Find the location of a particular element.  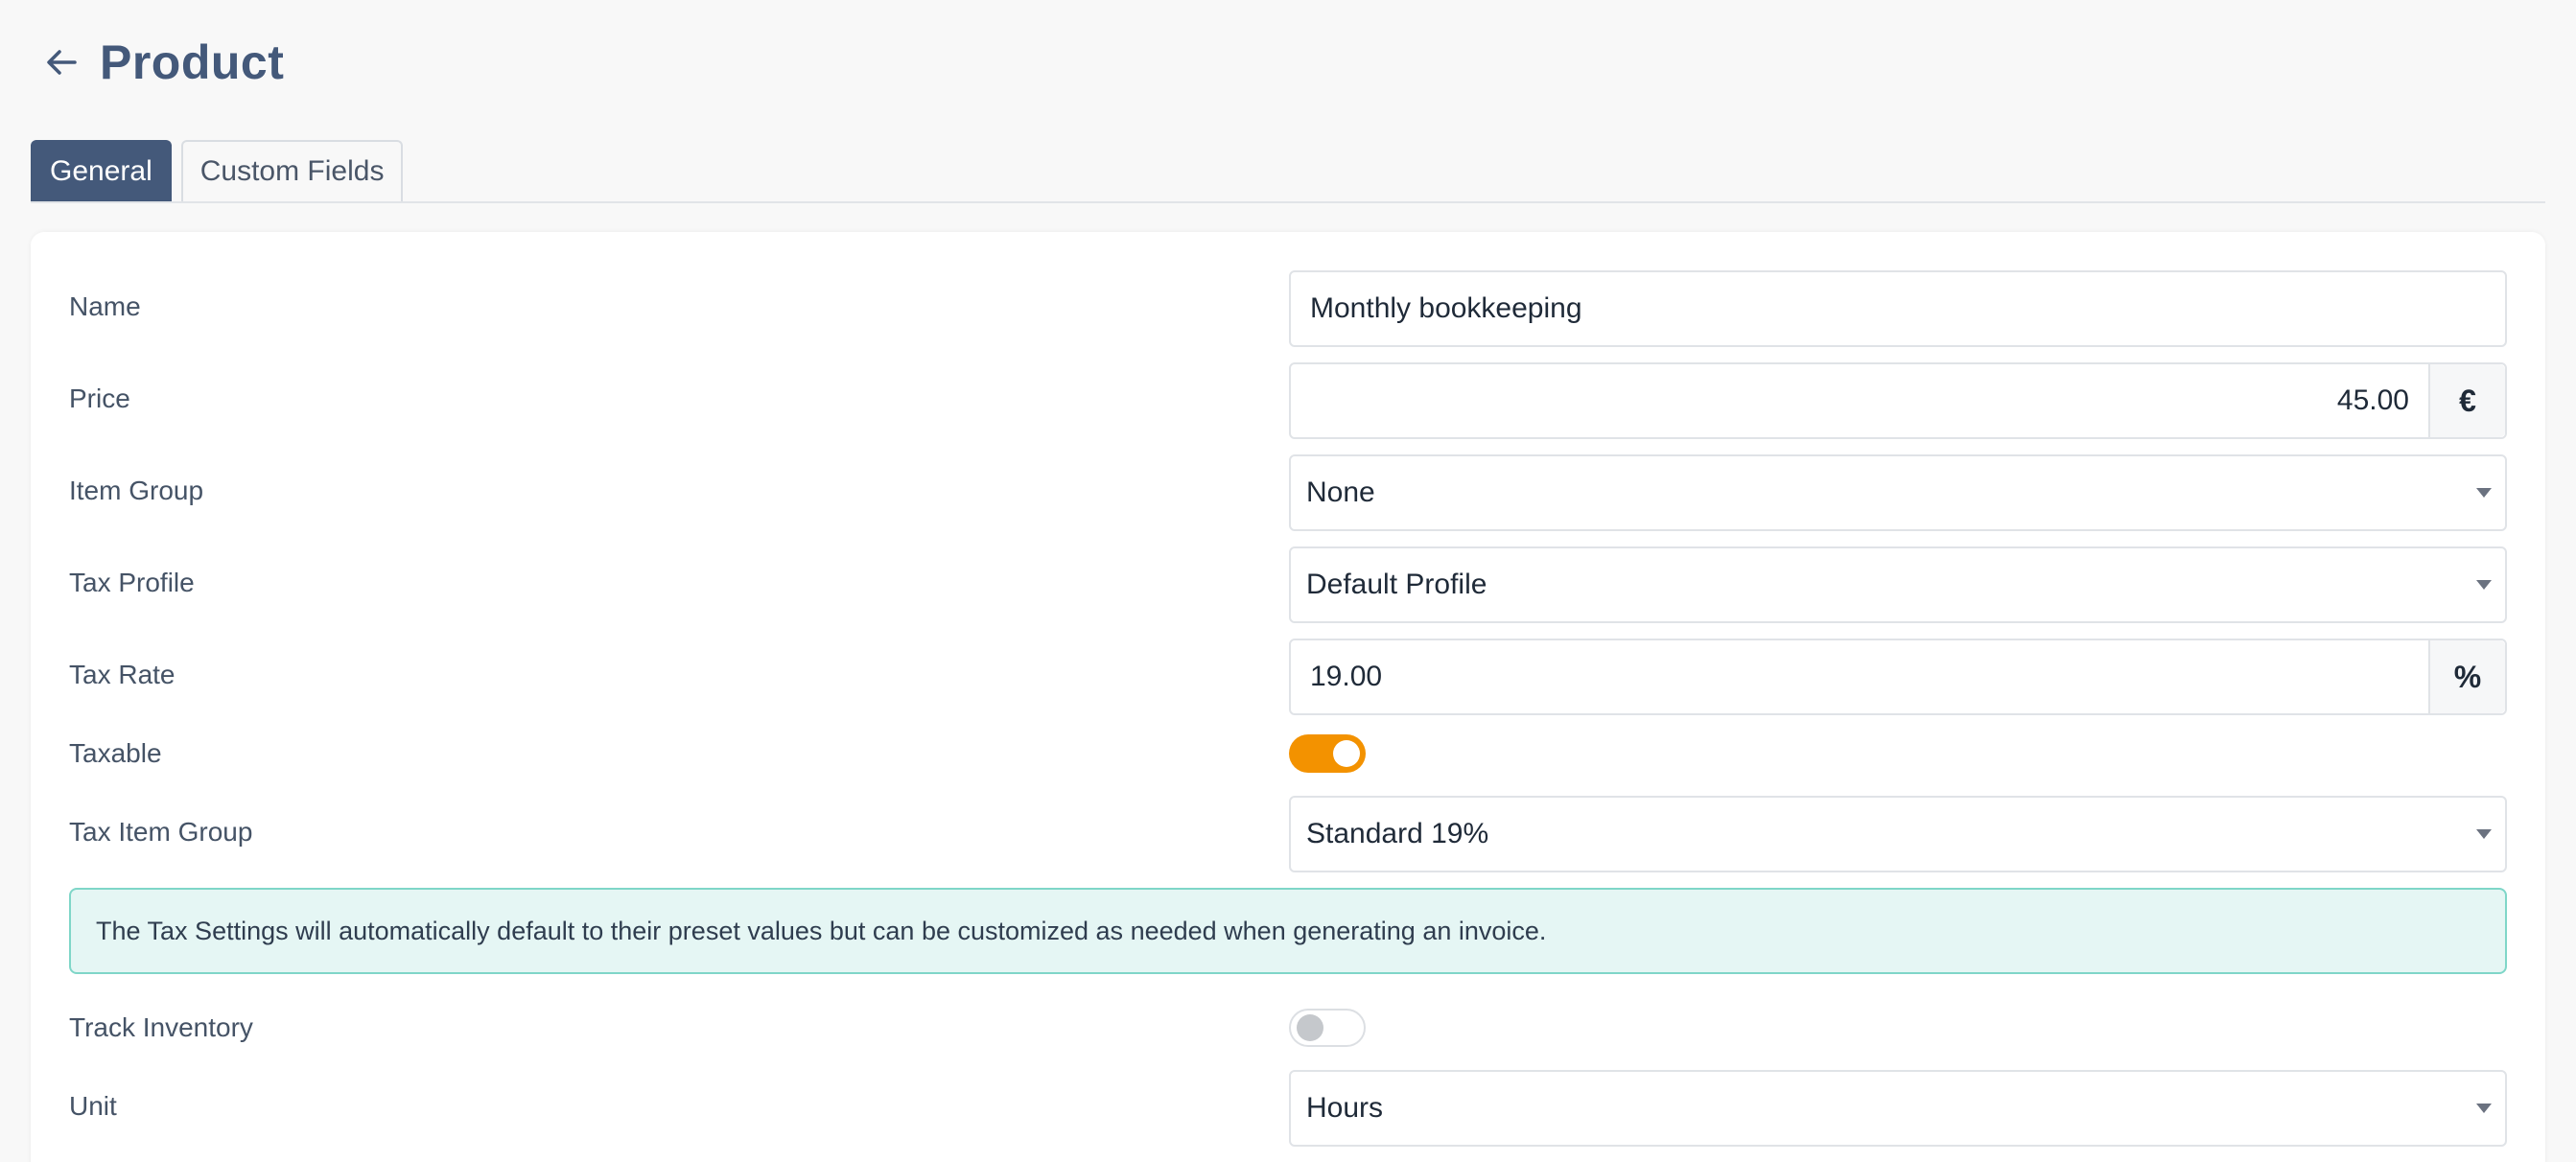

price-value: 45.00 is located at coordinates (2372, 400).